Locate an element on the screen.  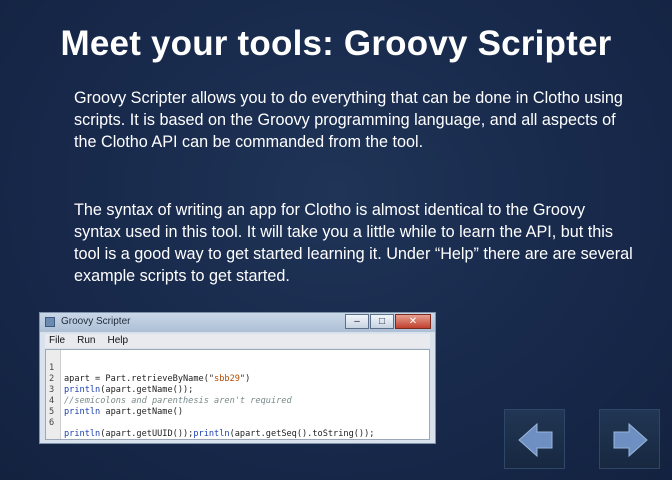
left-arrow-icon is located at coordinates (535, 440).